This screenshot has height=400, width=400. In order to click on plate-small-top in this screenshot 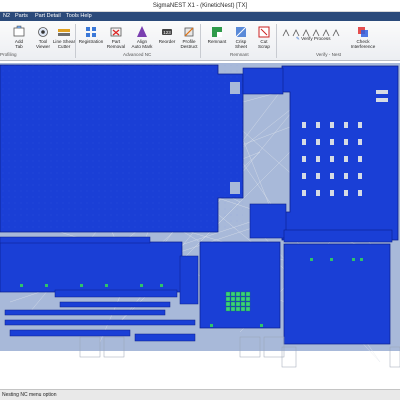, I will do `click(263, 81)`.